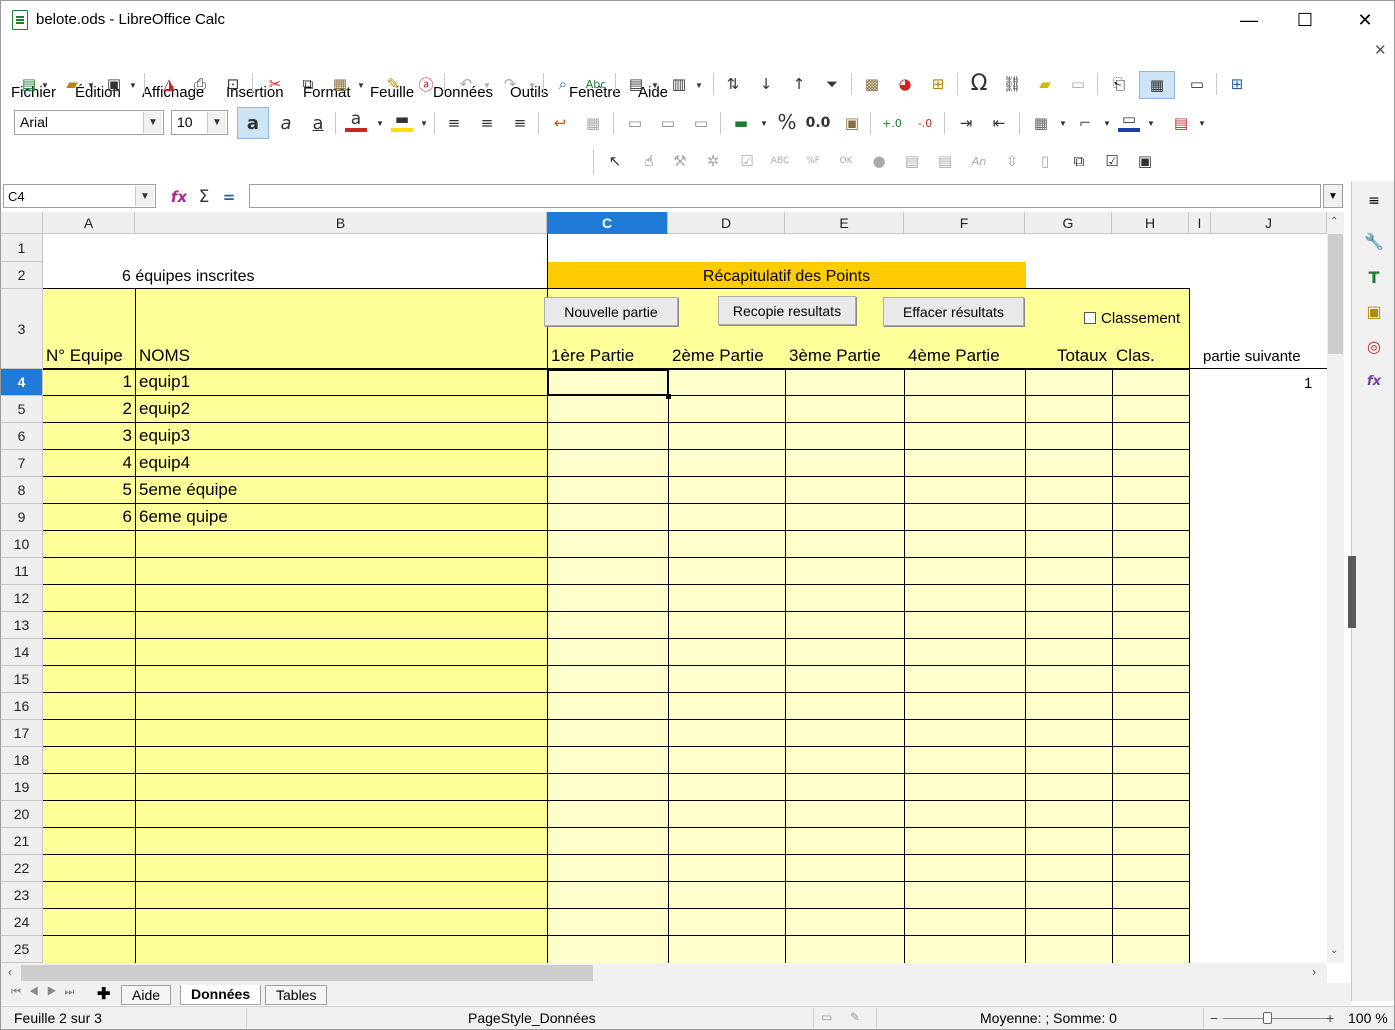  I want to click on gallery-icon: ▣, so click(1374, 311).